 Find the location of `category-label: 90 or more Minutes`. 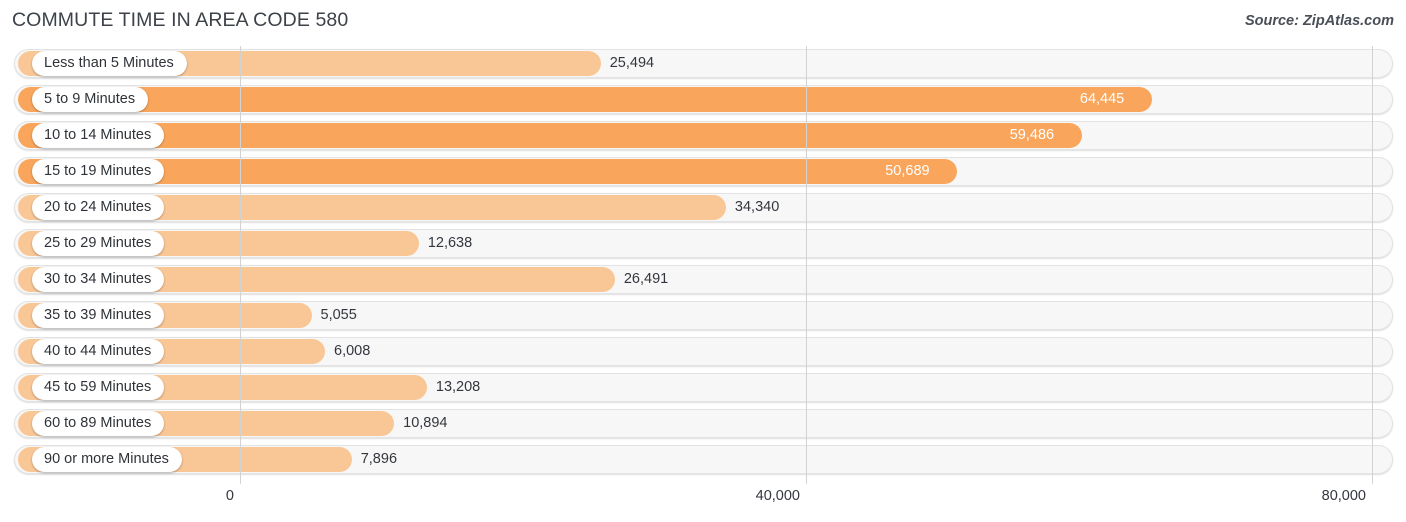

category-label: 90 or more Minutes is located at coordinates (106, 459).